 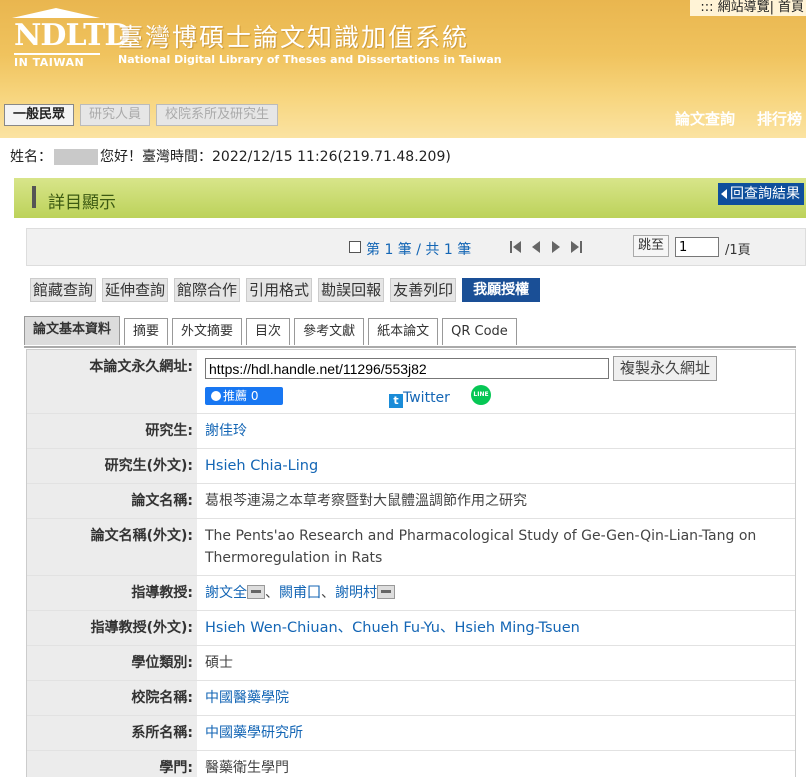 What do you see at coordinates (791, 7) in the screenshot?
I see `home-link: 首頁` at bounding box center [791, 7].